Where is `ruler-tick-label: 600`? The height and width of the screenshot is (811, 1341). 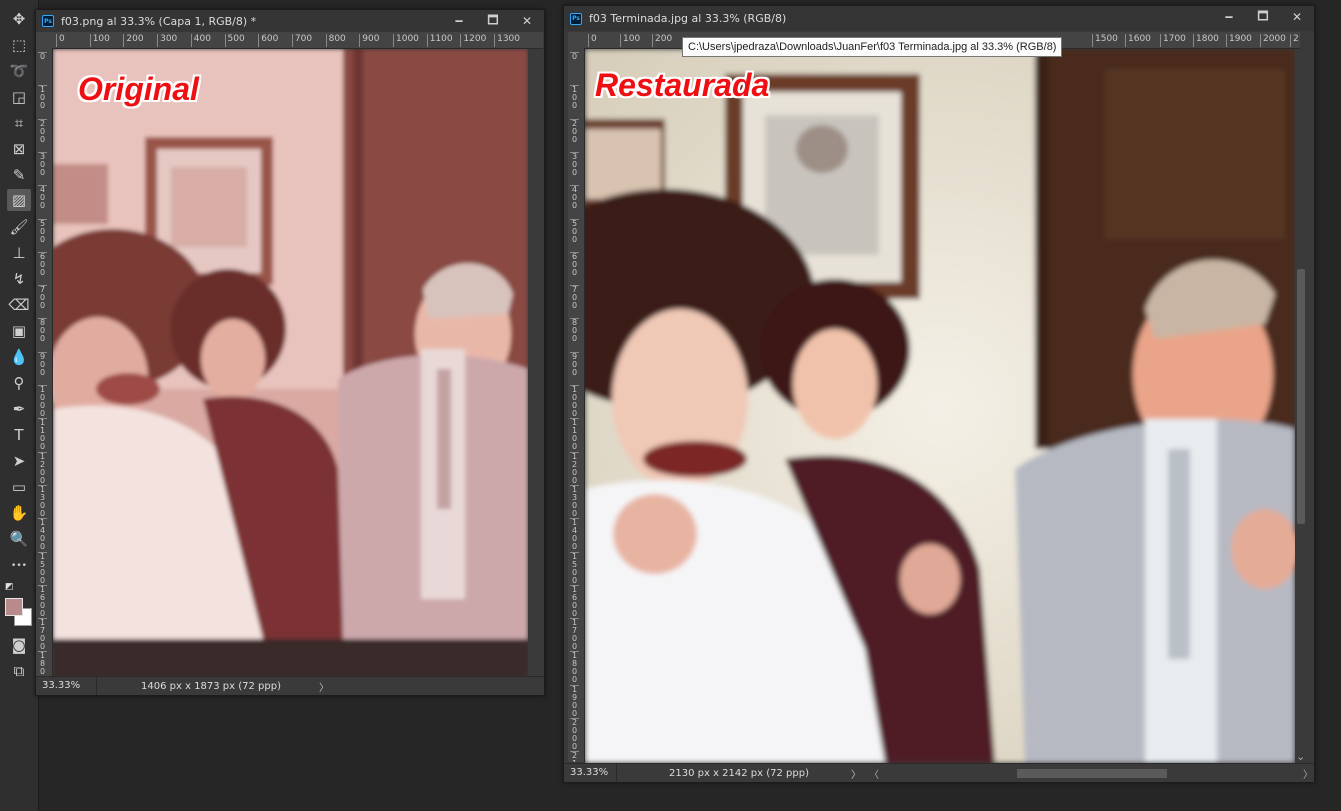 ruler-tick-label: 600 is located at coordinates (42, 264).